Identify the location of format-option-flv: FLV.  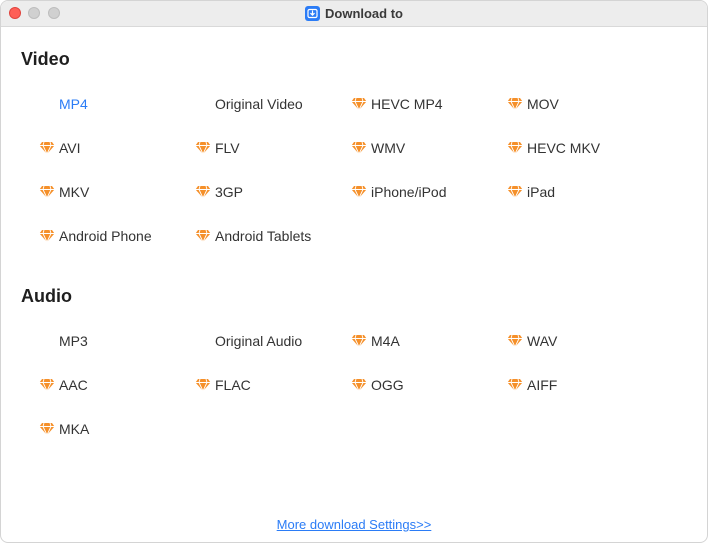
(217, 148).